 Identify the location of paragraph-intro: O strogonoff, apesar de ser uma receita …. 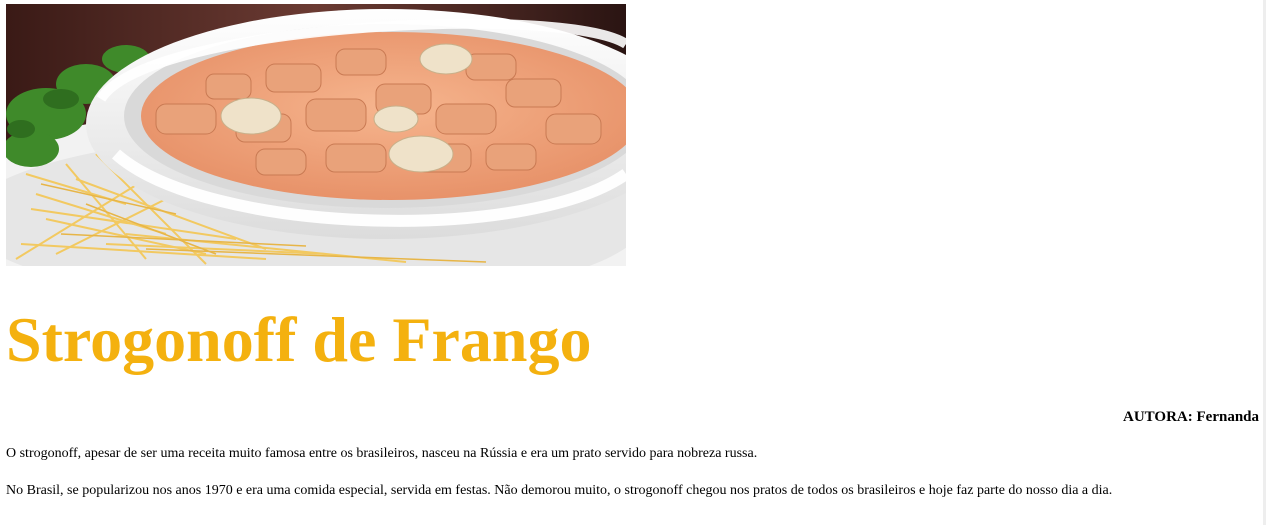
(382, 453).